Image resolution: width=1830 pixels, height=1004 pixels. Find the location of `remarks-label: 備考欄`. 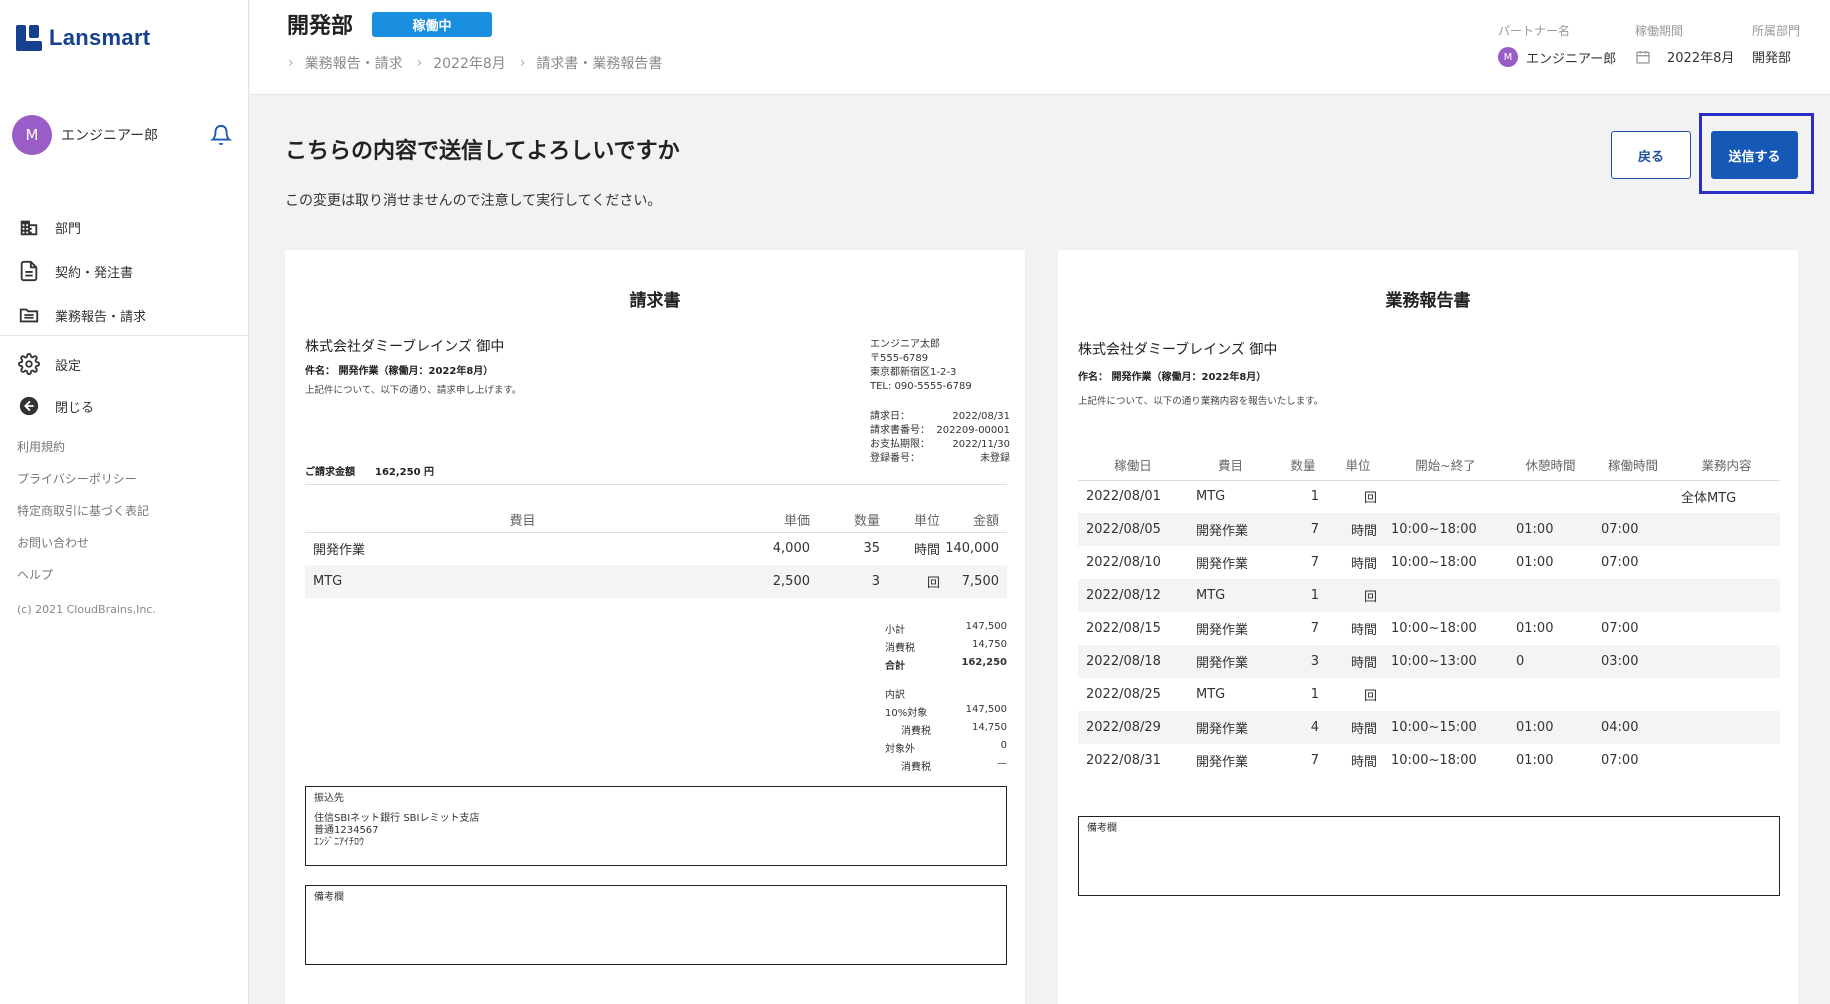

remarks-label: 備考欄 is located at coordinates (329, 897).